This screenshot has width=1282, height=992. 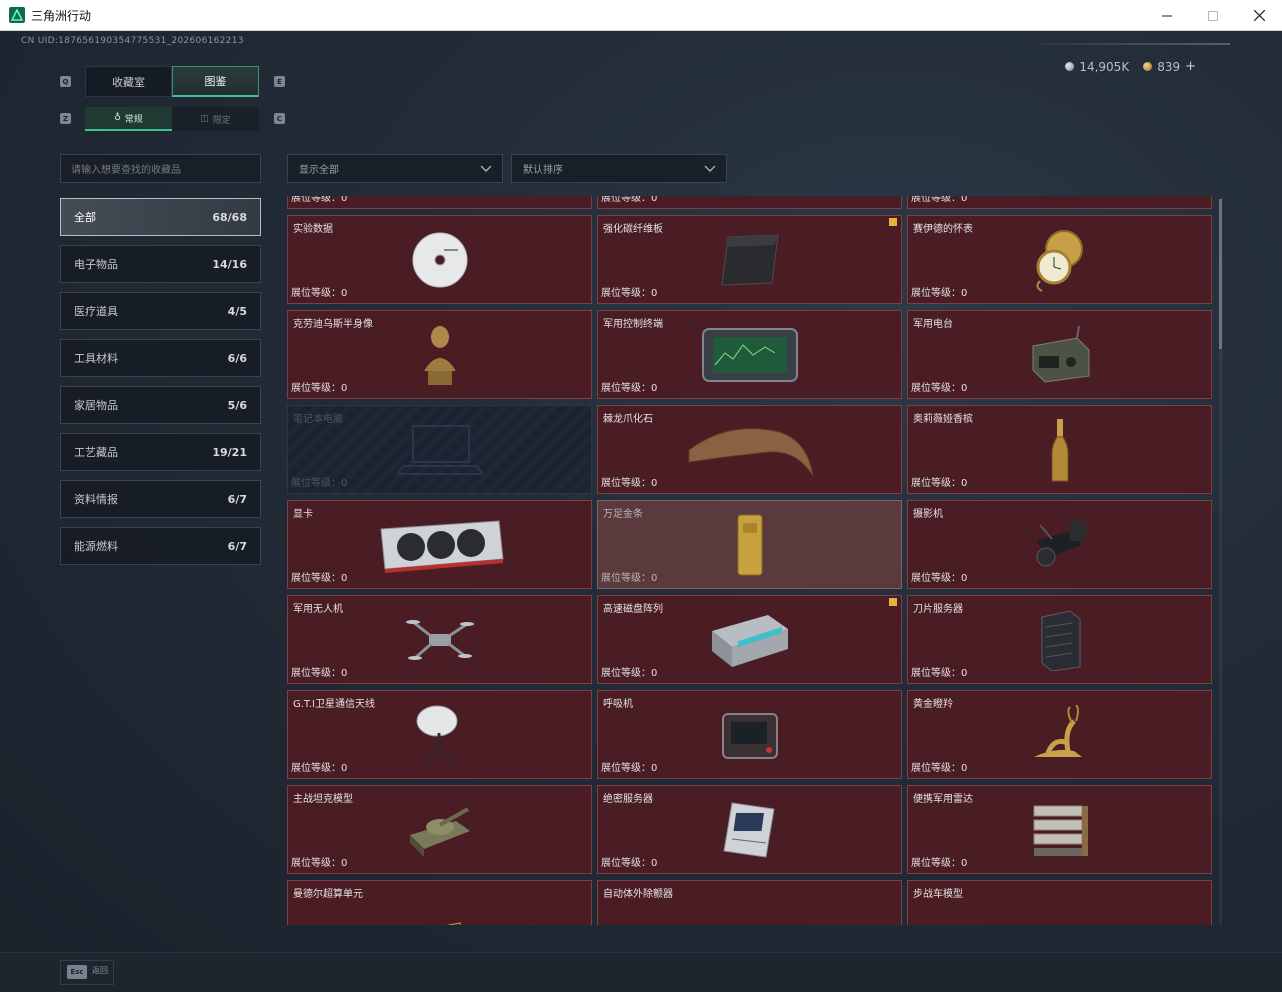 What do you see at coordinates (439, 449) in the screenshot?
I see `item-card-laptop-locked: 笔记本电脑 展位等级：0` at bounding box center [439, 449].